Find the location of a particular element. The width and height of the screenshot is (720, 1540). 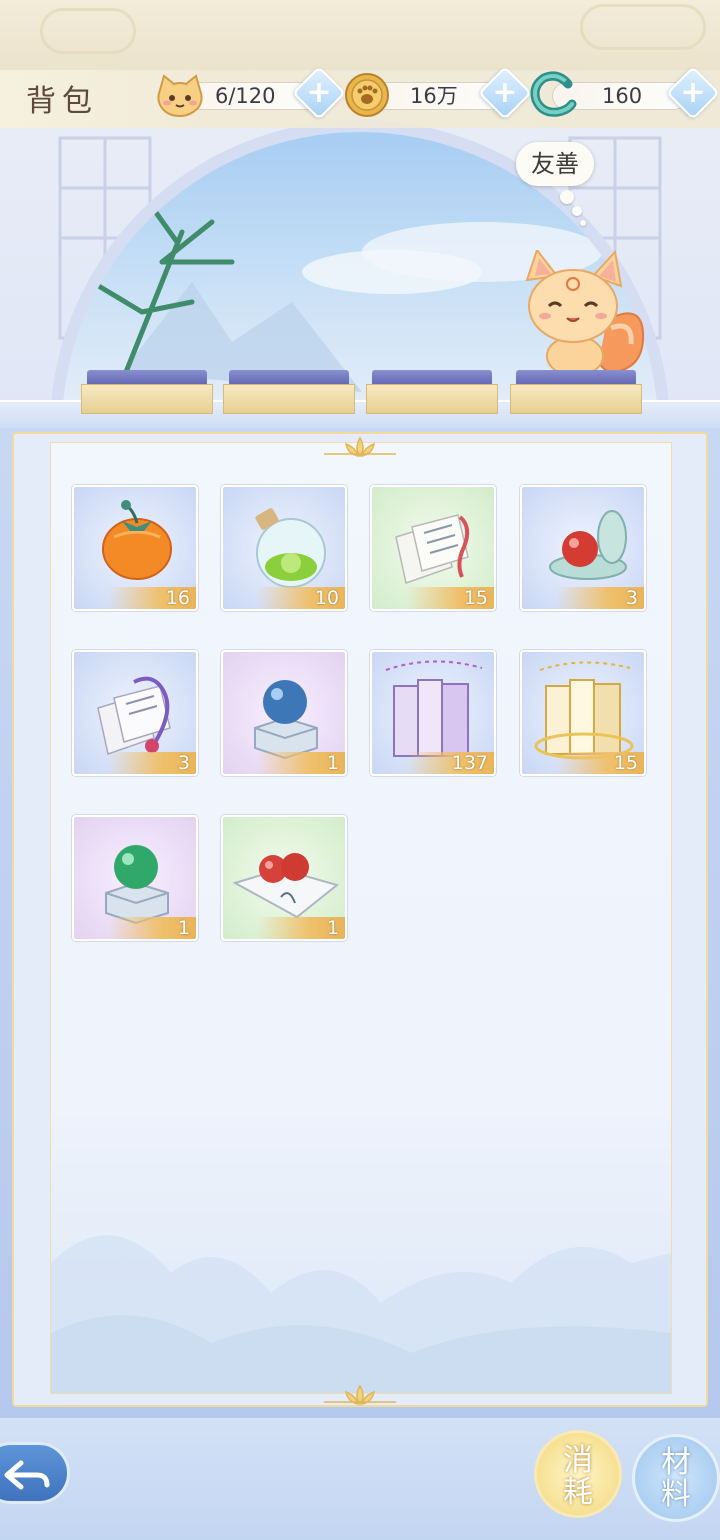

item-count: 137 is located at coordinates (450, 763).